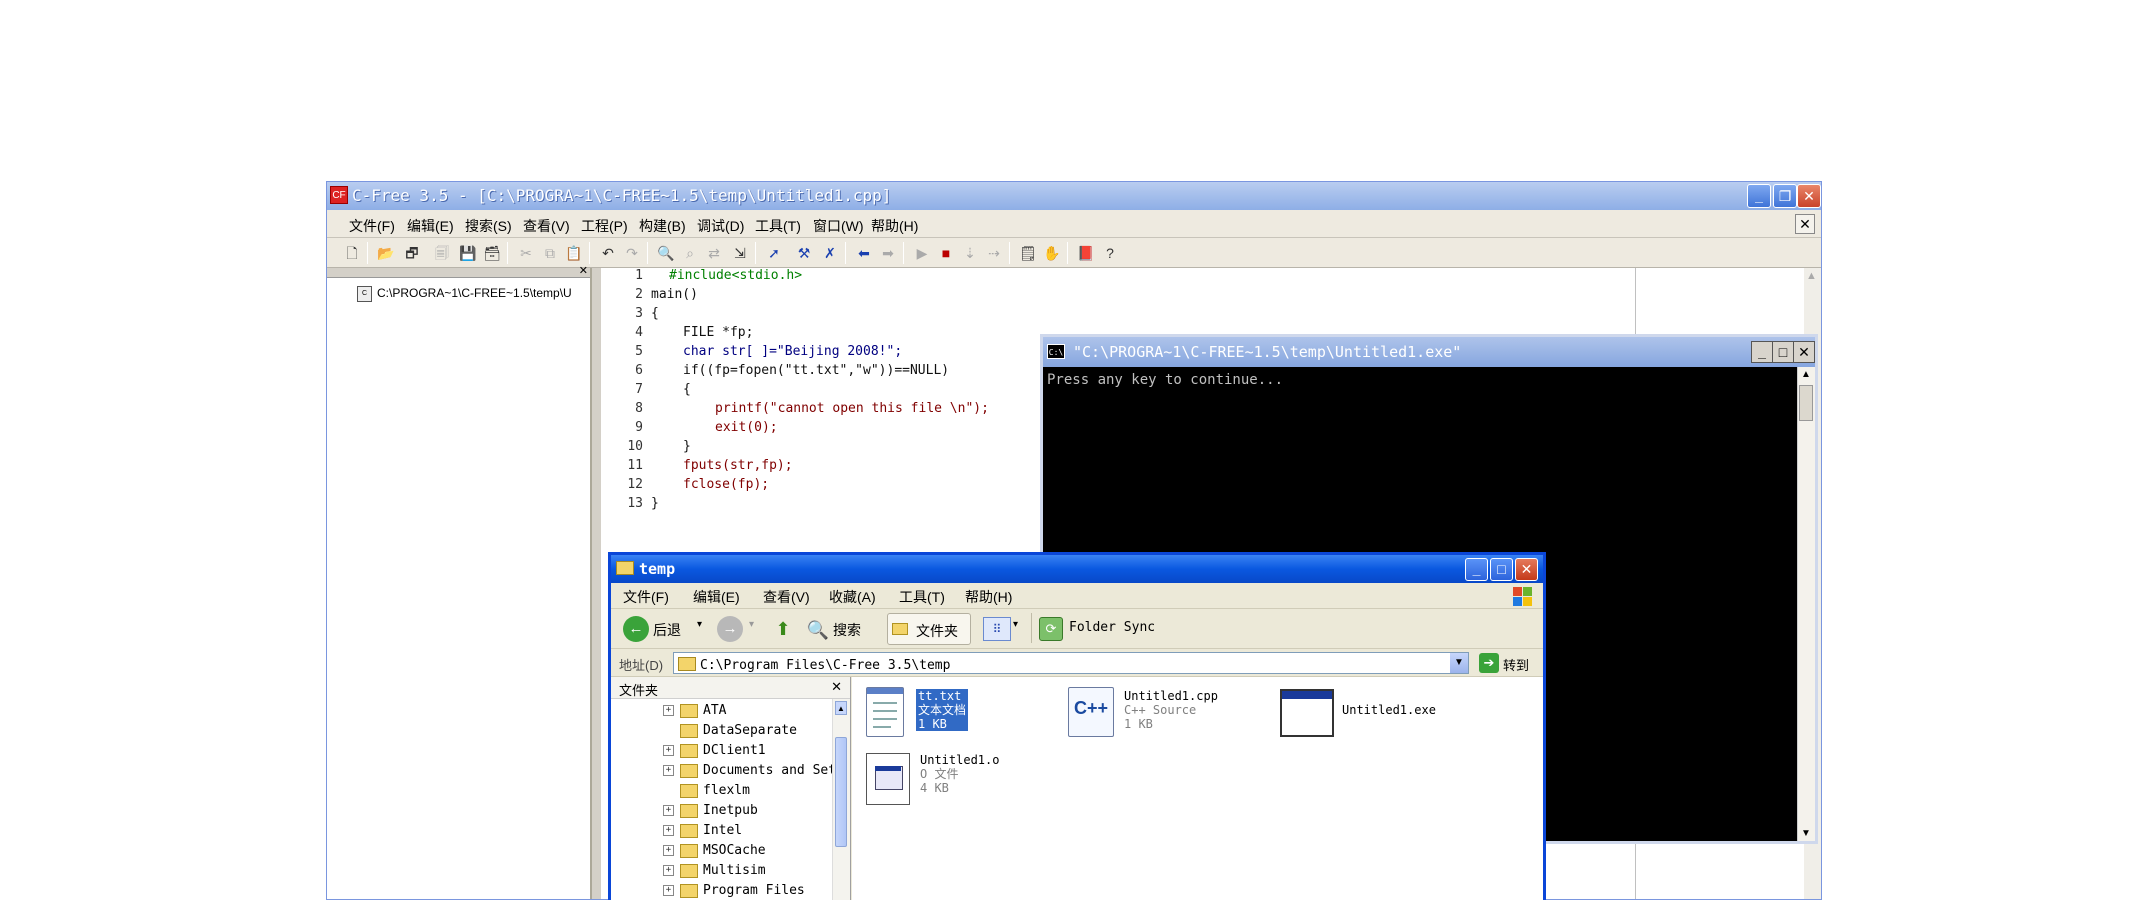 The width and height of the screenshot is (2149, 900). Describe the element at coordinates (714, 753) in the screenshot. I see `tree-folder-item: + DClient1` at that location.